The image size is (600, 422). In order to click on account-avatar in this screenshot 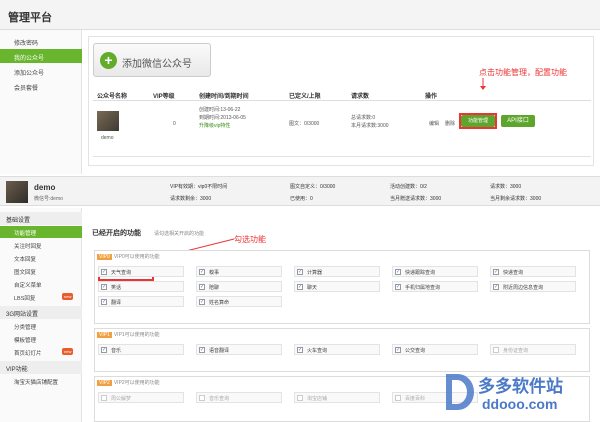, I will do `click(108, 121)`.